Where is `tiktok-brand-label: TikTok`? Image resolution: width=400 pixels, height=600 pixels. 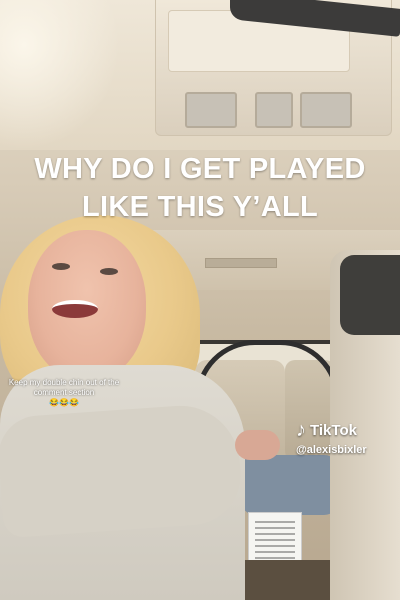 tiktok-brand-label: TikTok is located at coordinates (333, 430).